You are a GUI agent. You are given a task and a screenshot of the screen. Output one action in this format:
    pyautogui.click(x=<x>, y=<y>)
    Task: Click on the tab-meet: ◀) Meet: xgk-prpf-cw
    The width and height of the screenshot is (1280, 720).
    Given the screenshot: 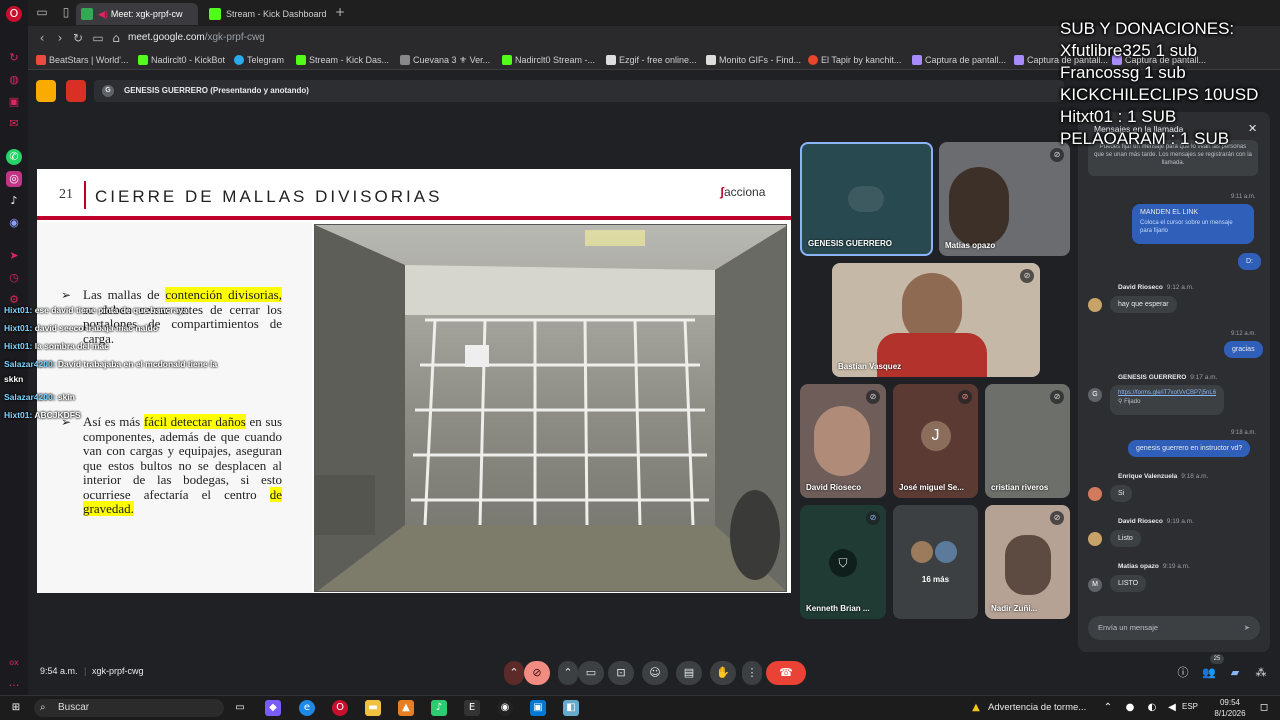 What is the action you would take?
    pyautogui.click(x=137, y=14)
    